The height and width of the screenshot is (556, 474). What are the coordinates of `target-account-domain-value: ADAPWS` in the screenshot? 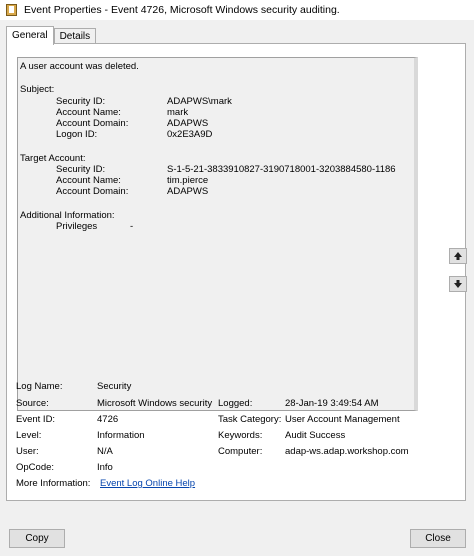 It's located at (188, 191).